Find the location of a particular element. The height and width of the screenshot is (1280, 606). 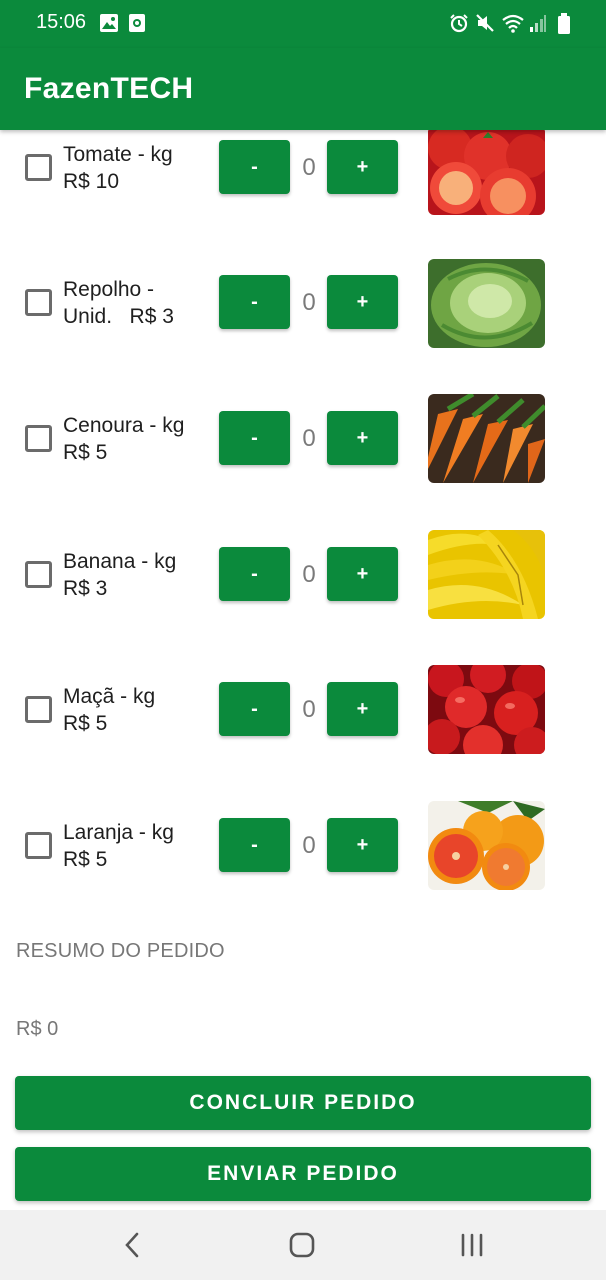

screen-record-icon is located at coordinates (137, 23).